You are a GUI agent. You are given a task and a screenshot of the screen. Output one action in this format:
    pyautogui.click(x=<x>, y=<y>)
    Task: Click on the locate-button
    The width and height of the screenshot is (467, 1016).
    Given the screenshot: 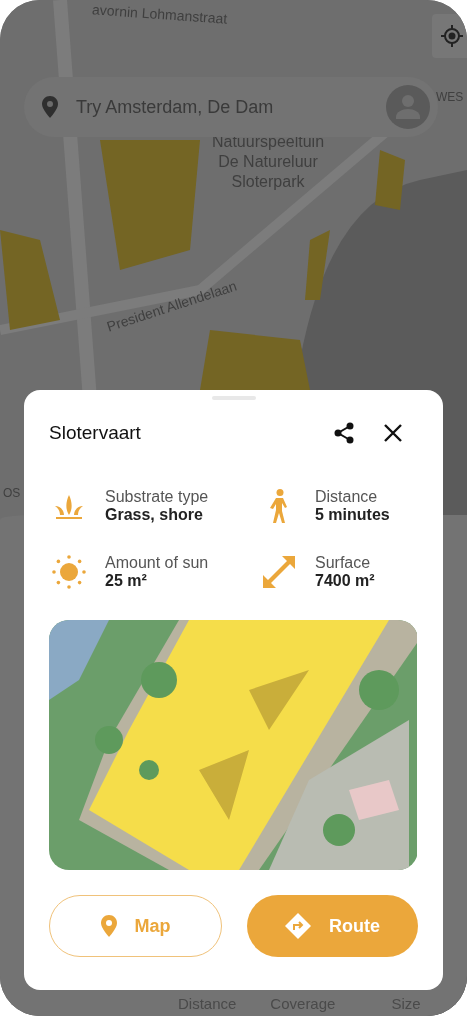 What is the action you would take?
    pyautogui.click(x=449, y=36)
    